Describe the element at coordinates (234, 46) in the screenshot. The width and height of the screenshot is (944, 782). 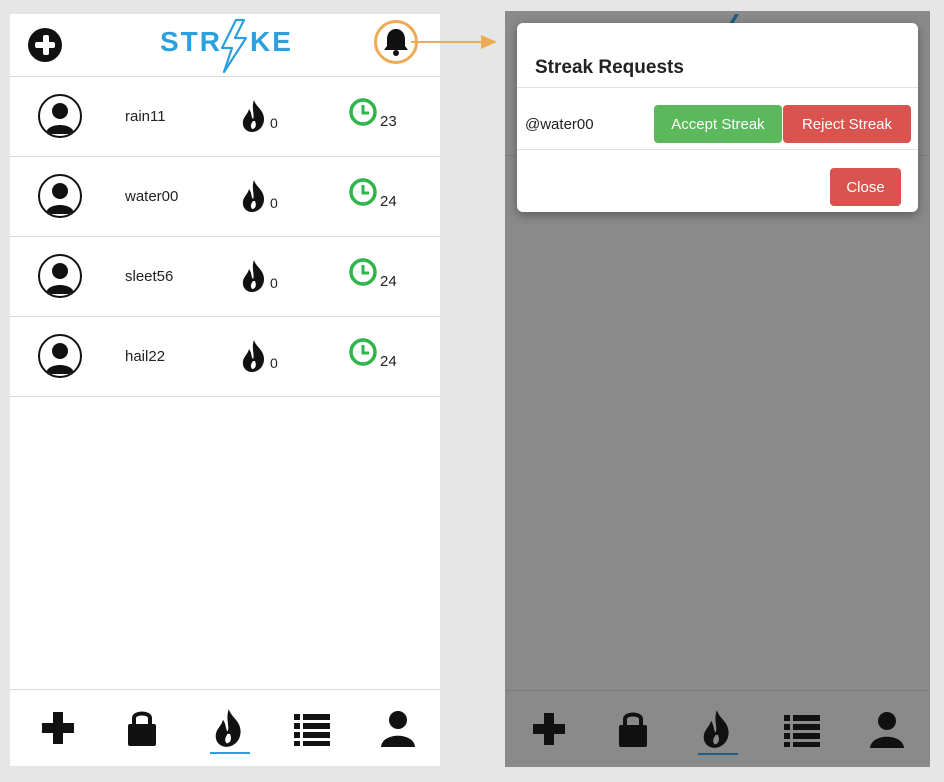
I see `lightning-icon` at that location.